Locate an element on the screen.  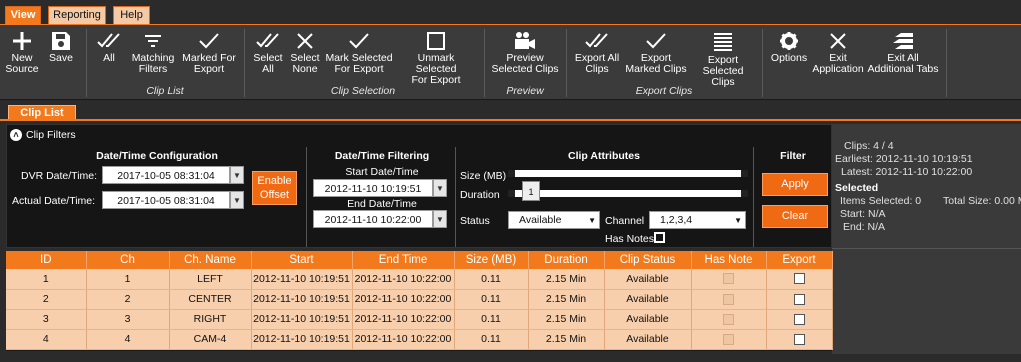
col-header-end-time: End Time is located at coordinates (403, 260).